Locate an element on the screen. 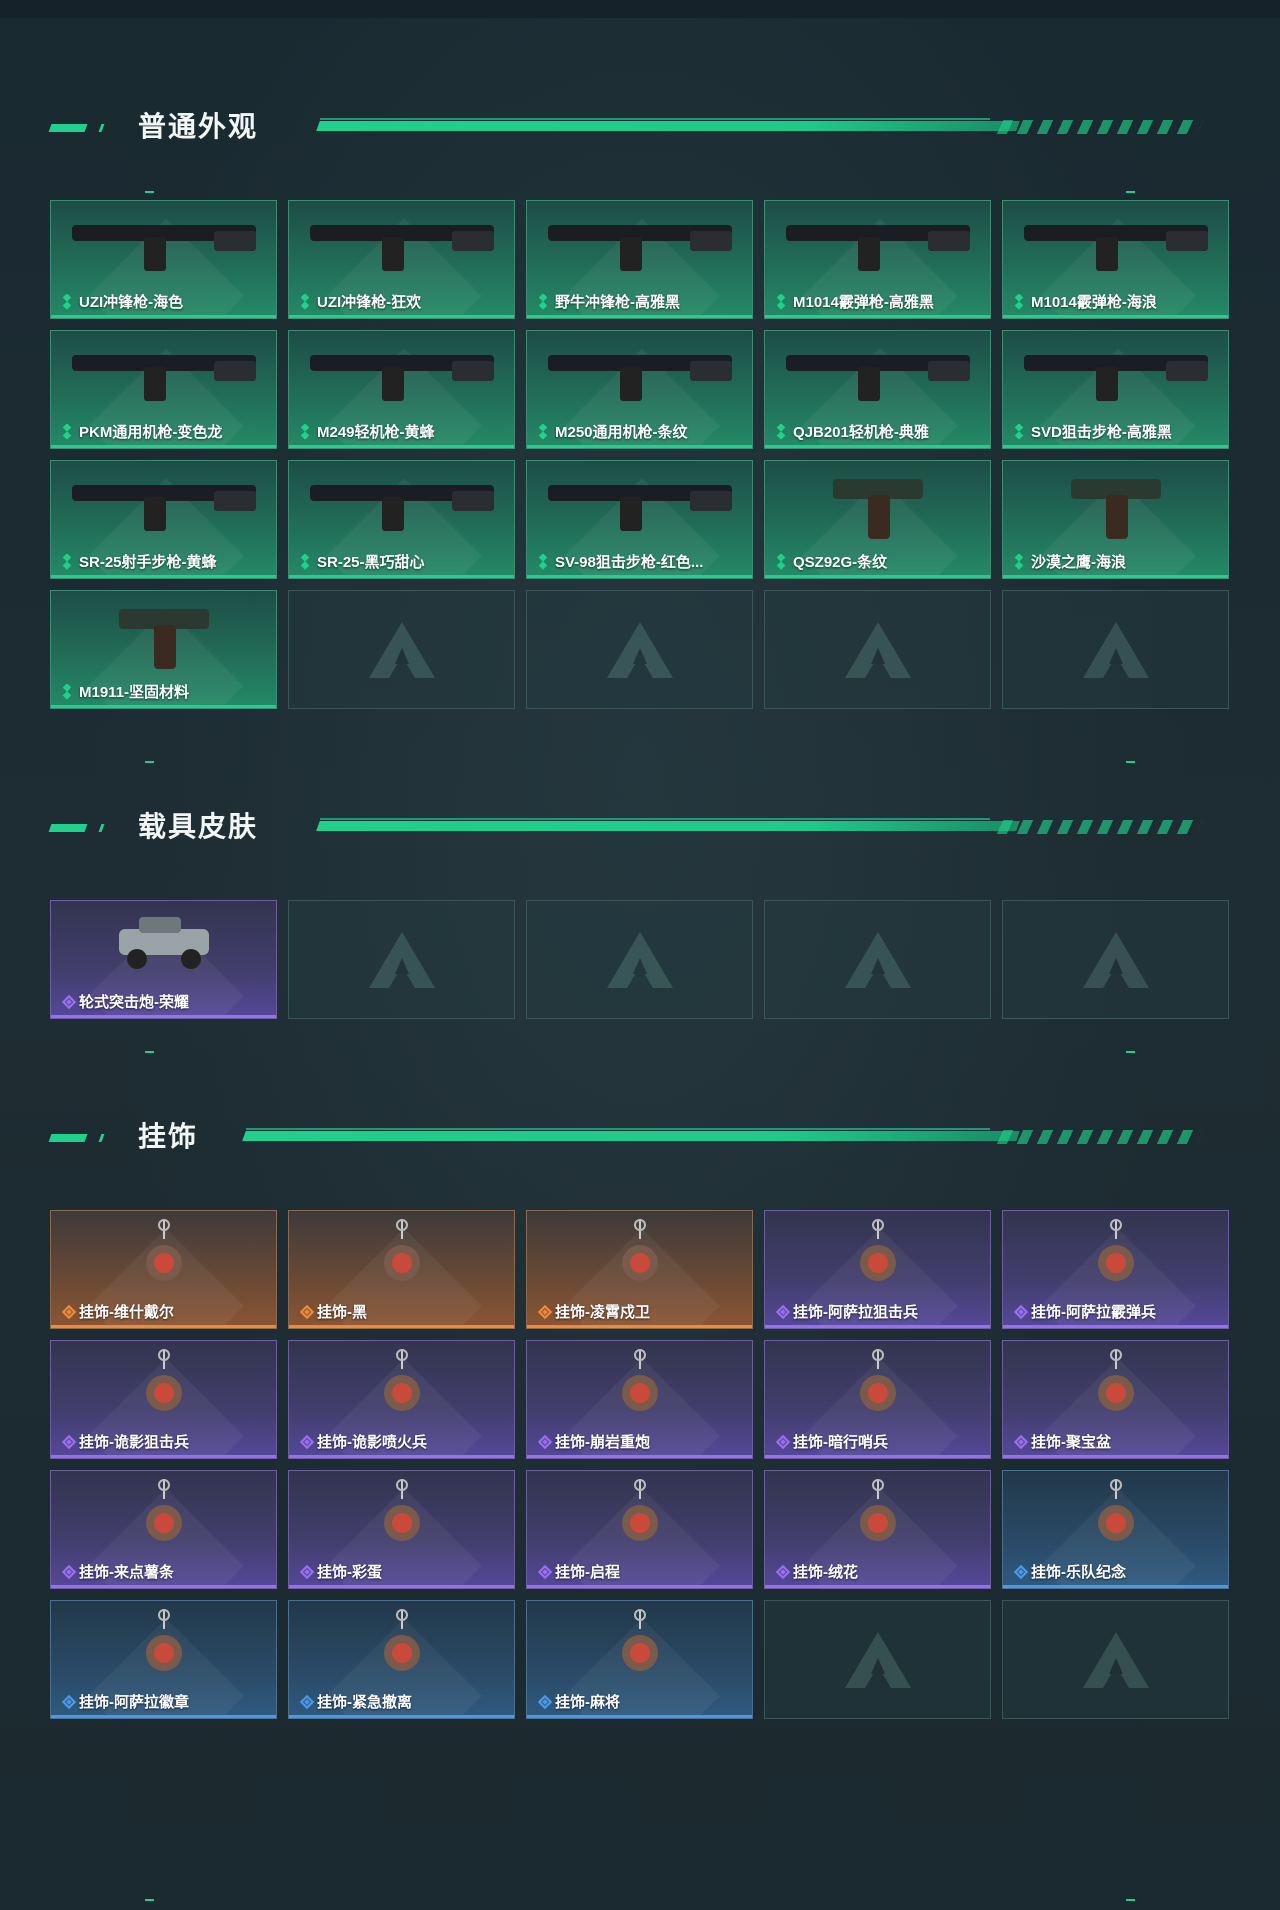 The width and height of the screenshot is (1280, 1910). item-label-row: 挂饰-暗行哨兵 is located at coordinates (879, 1441).